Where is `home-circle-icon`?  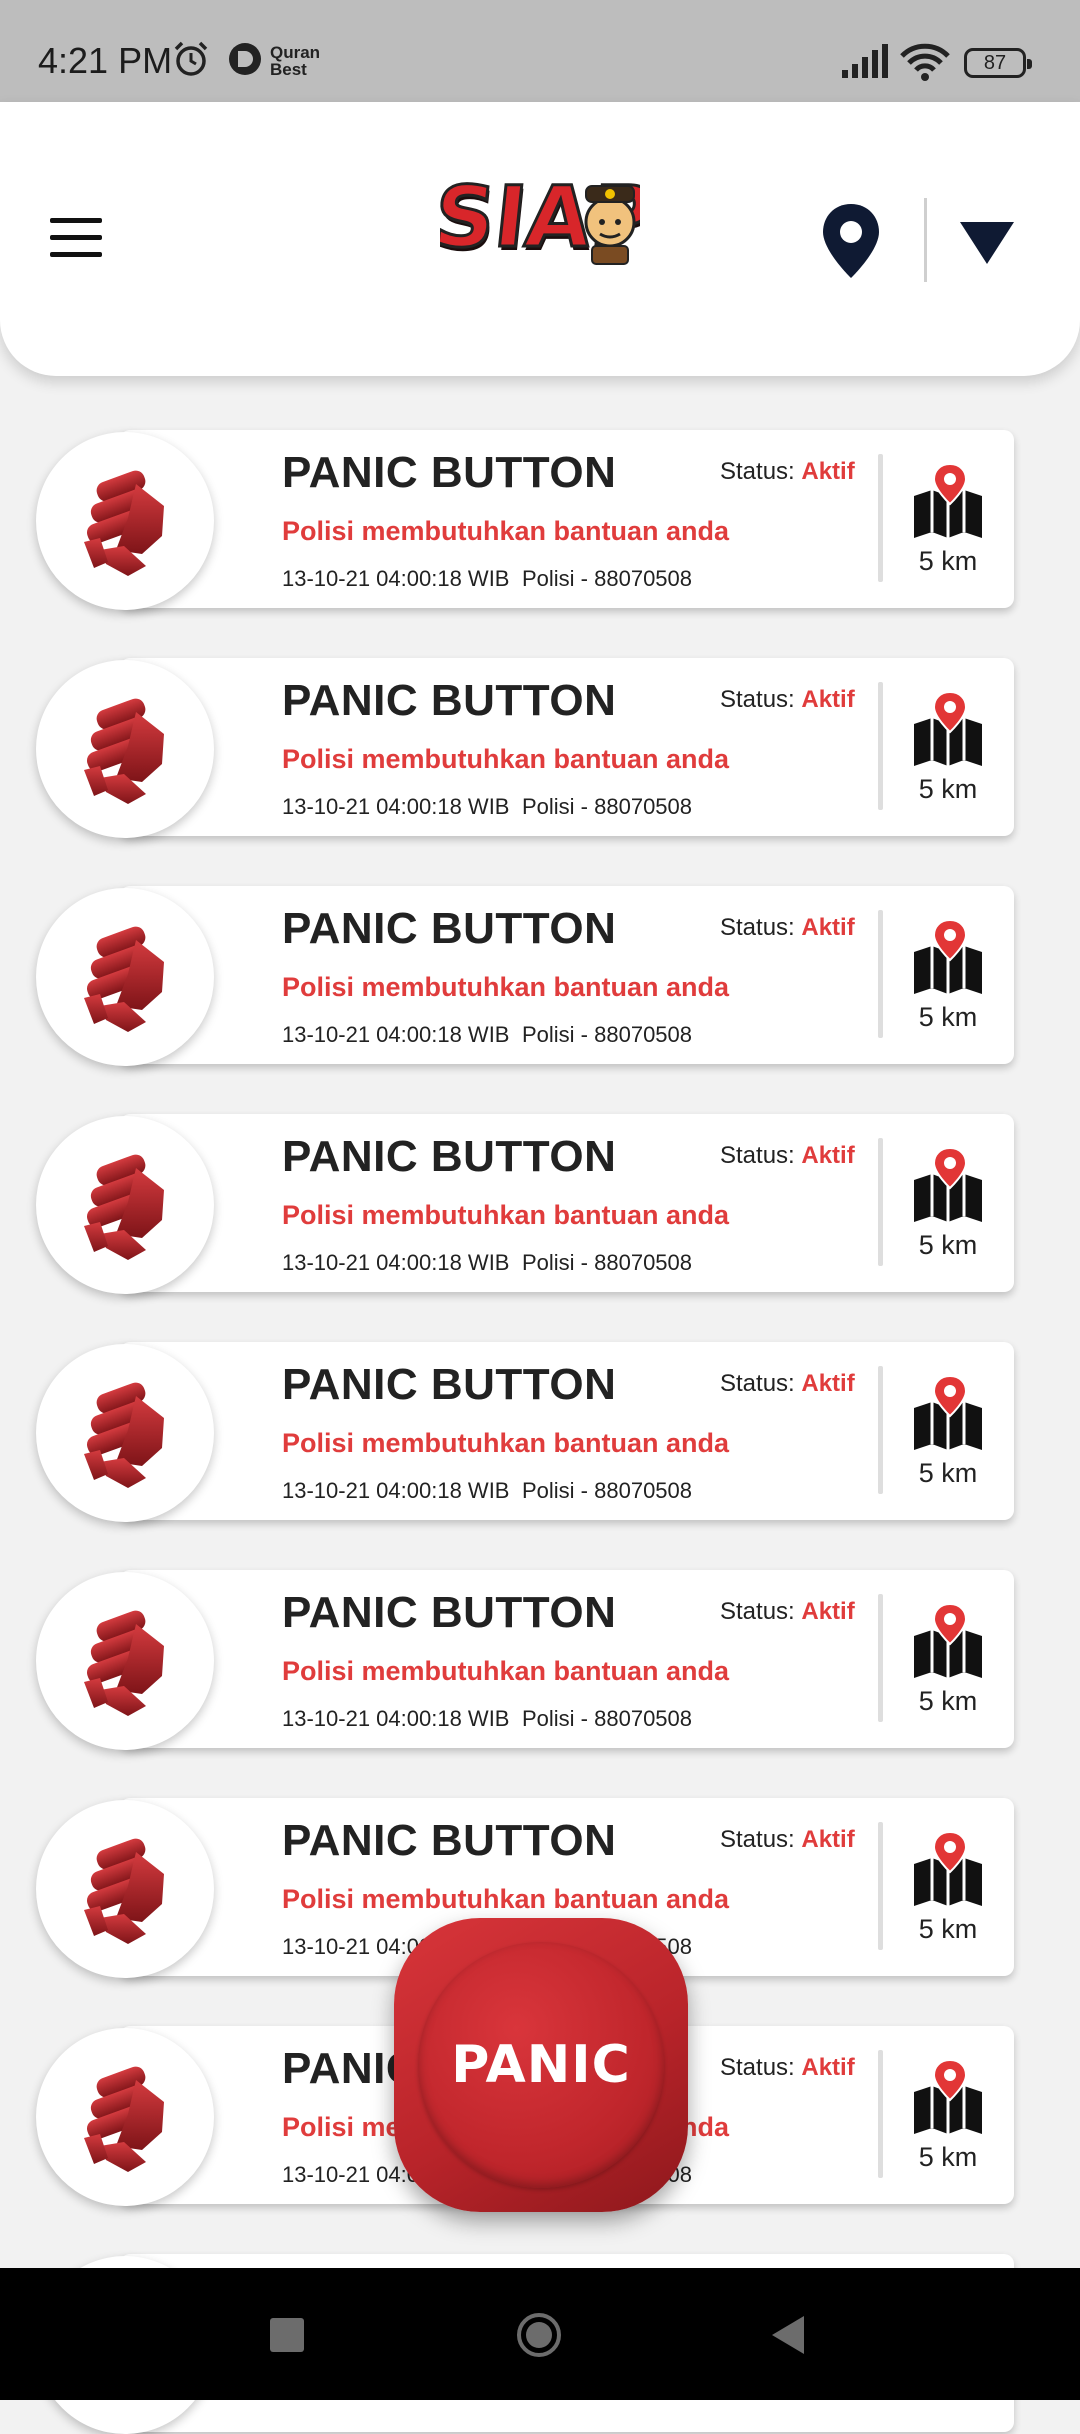
home-circle-icon is located at coordinates (539, 2335).